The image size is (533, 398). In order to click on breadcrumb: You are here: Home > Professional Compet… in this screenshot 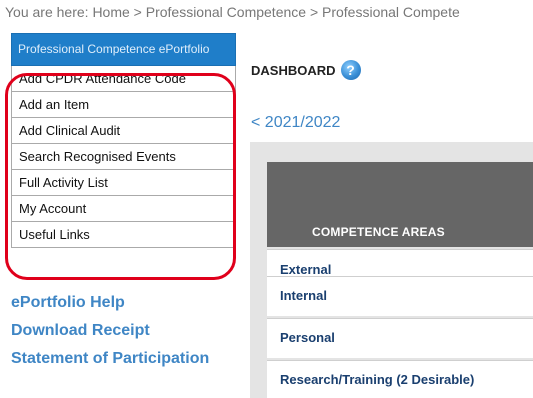, I will do `click(269, 12)`.